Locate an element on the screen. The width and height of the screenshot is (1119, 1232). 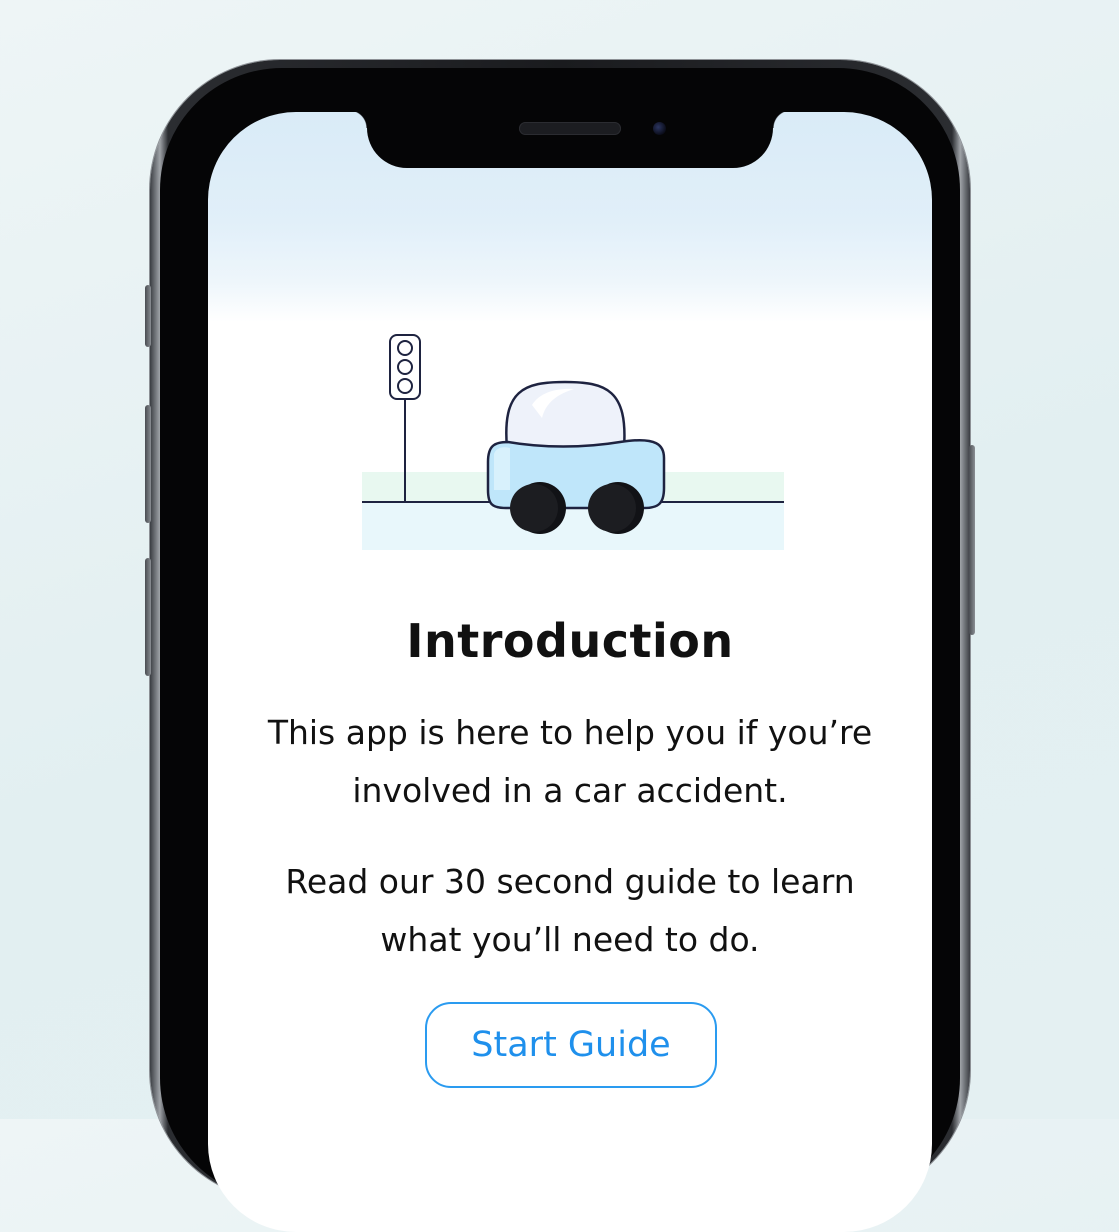
silent-switch is located at coordinates (148, 316).